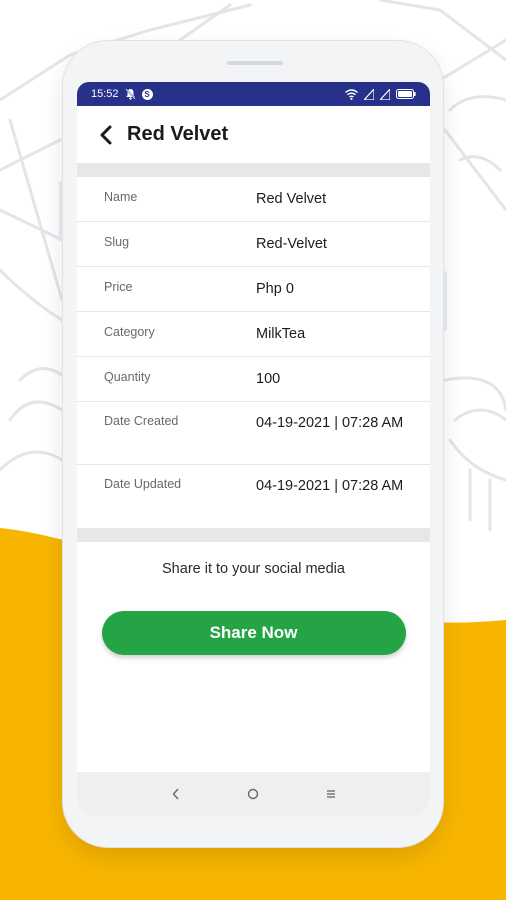  What do you see at coordinates (253, 134) in the screenshot?
I see `app-header: Red Velvet` at bounding box center [253, 134].